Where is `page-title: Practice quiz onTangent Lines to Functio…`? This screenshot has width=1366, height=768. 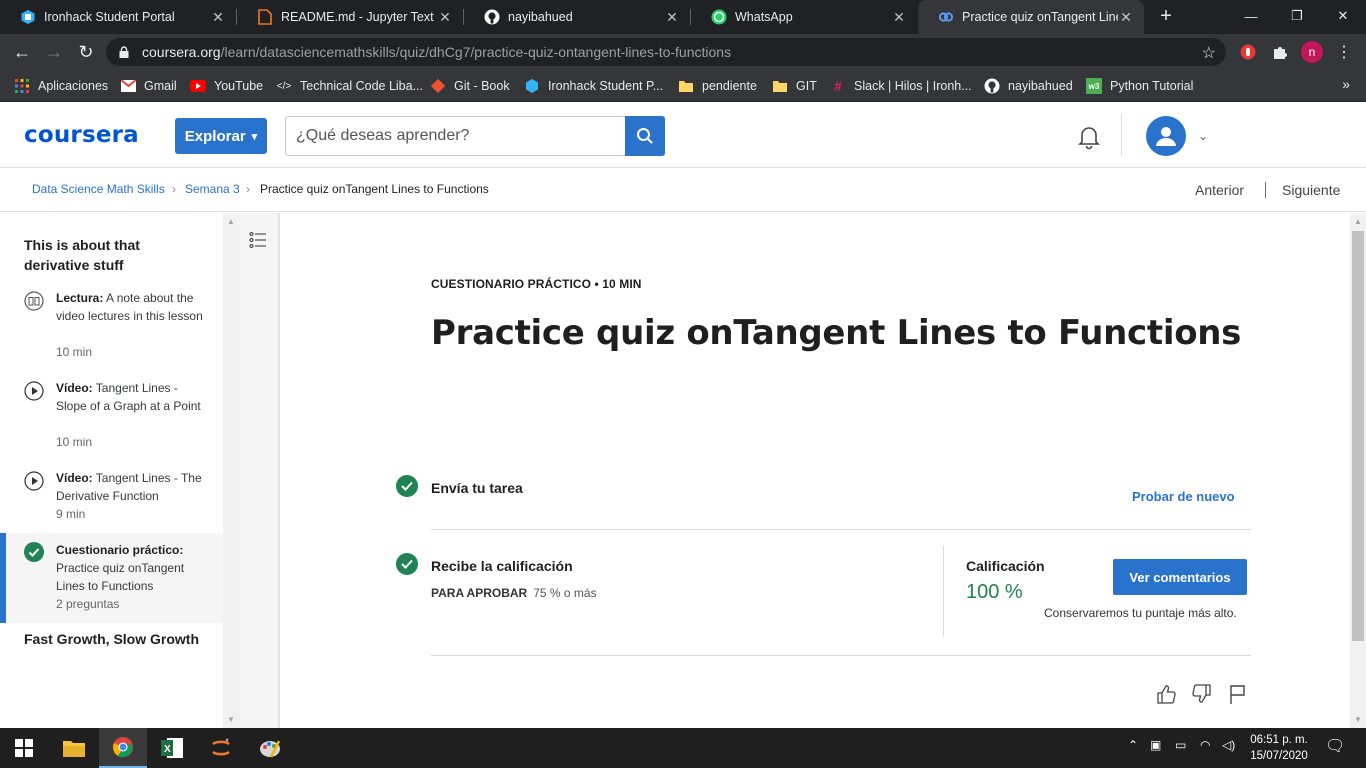
page-title: Practice quiz onTangent Lines to Functio… is located at coordinates (836, 333).